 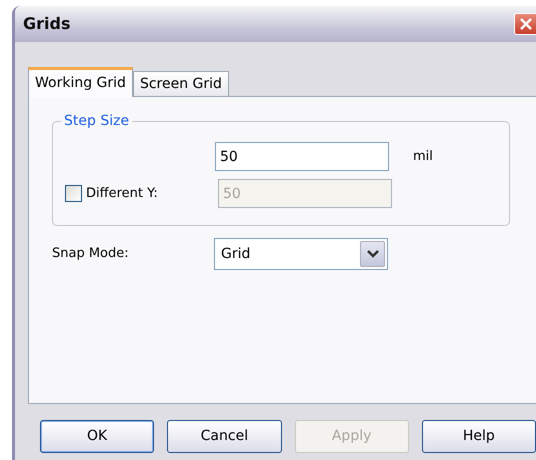 I want to click on close-button, so click(x=525, y=24).